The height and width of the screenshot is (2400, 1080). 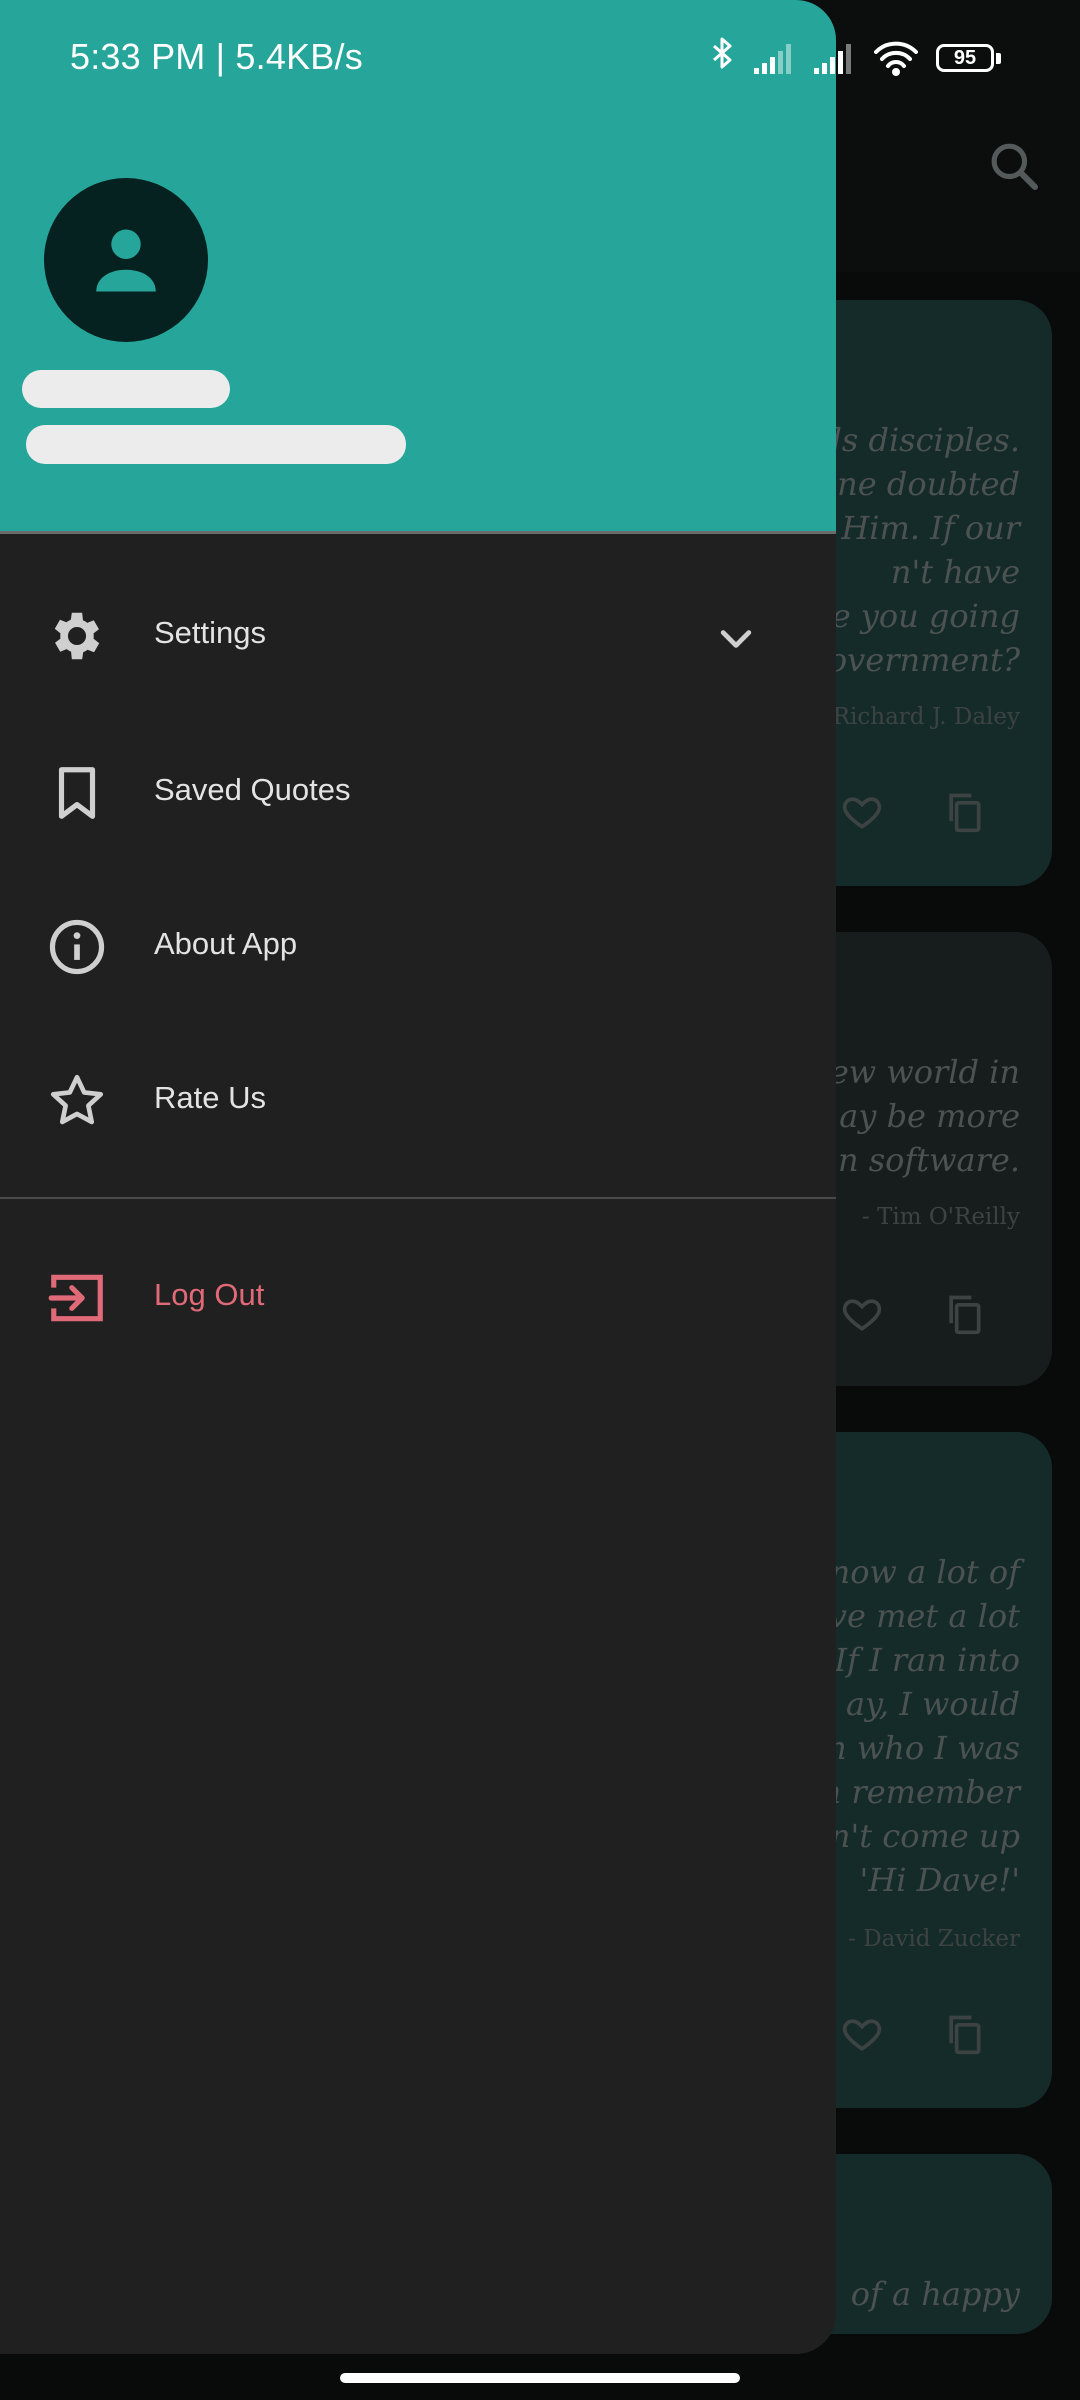 What do you see at coordinates (540, 2378) in the screenshot?
I see `home-indicator` at bounding box center [540, 2378].